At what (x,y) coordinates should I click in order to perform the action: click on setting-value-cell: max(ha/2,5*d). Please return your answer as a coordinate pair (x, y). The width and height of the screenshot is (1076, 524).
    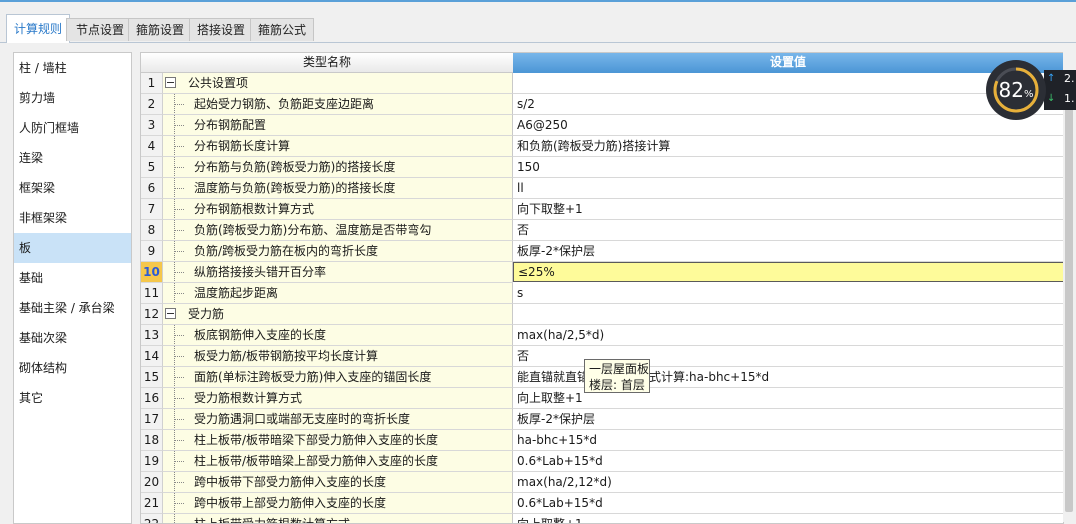
    Looking at the image, I should click on (788, 335).